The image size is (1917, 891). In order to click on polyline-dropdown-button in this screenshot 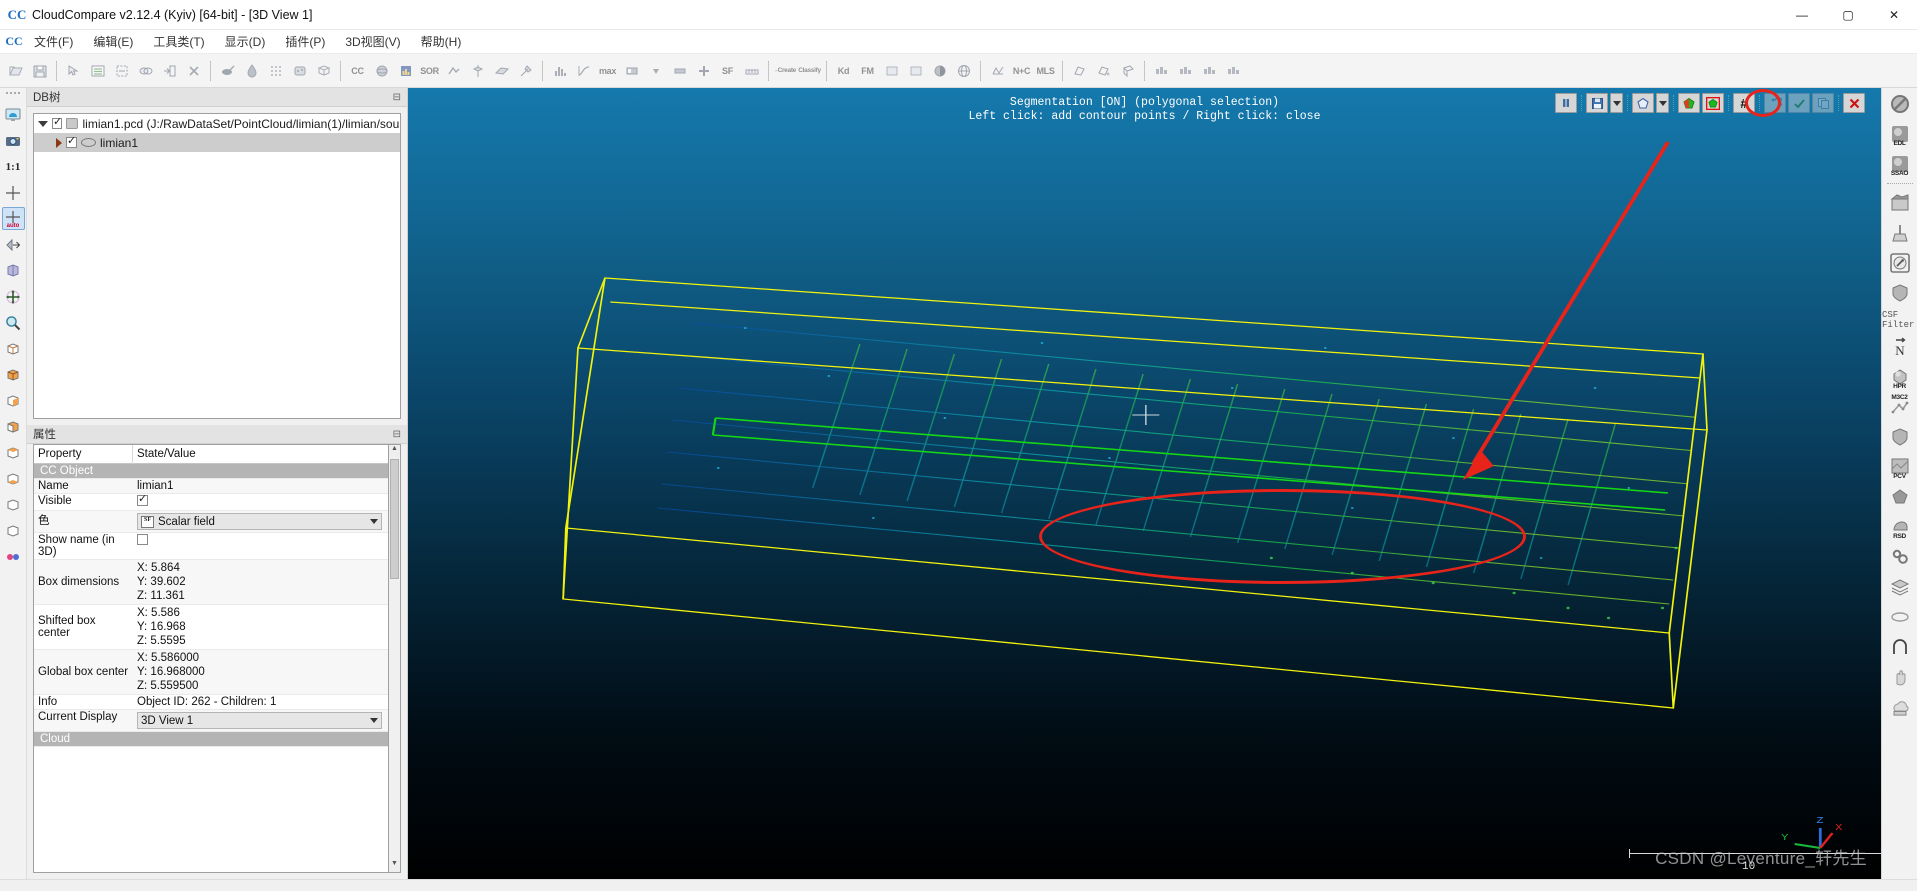, I will do `click(1662, 103)`.